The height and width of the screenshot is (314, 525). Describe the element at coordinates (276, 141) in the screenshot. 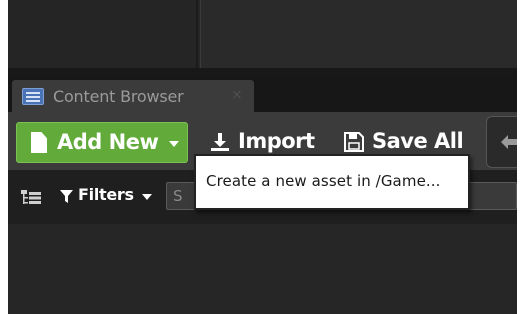

I see `import-label: Import` at that location.